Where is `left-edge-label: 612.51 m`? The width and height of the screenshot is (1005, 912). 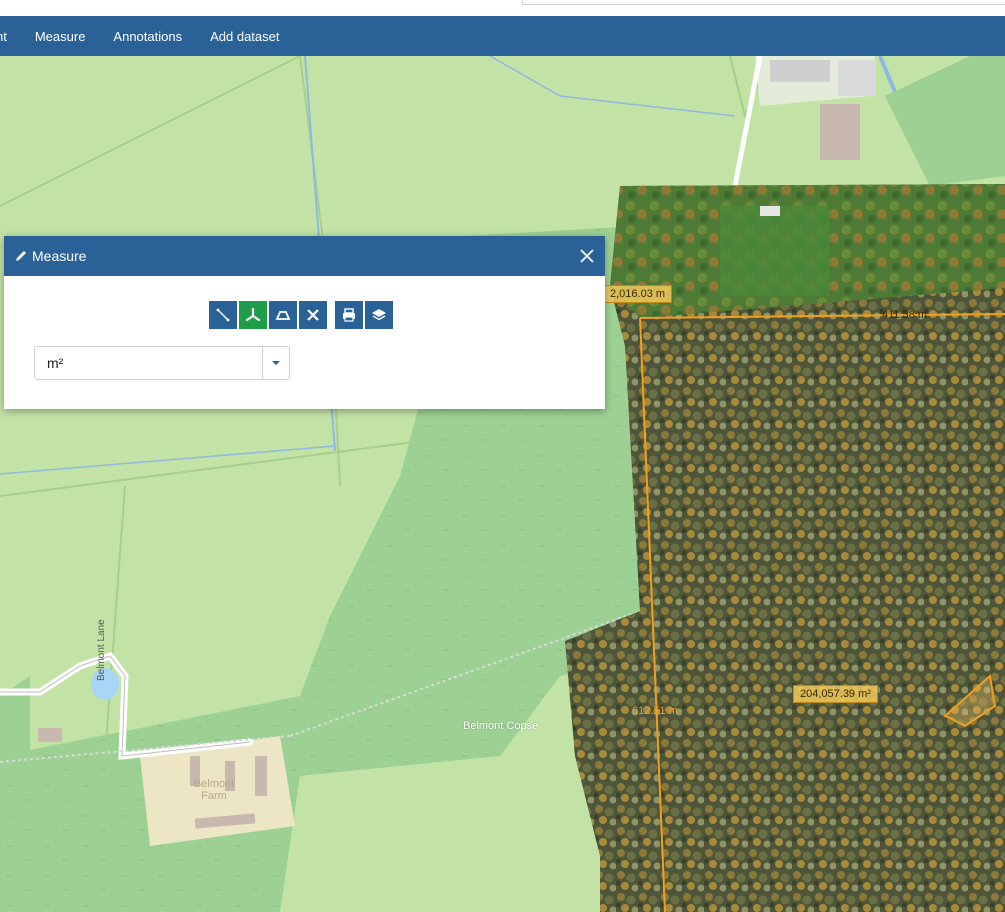
left-edge-label: 612.51 m is located at coordinates (655, 711).